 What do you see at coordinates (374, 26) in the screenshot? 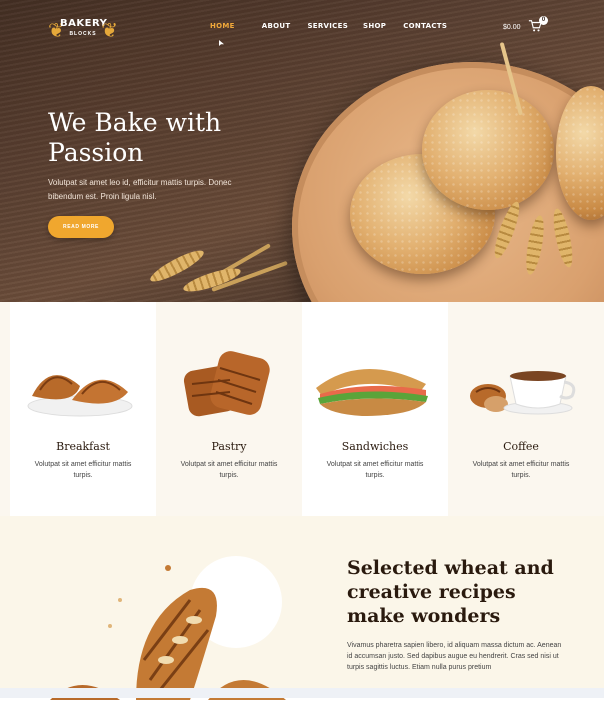
I see `menu-shop: SHOP` at bounding box center [374, 26].